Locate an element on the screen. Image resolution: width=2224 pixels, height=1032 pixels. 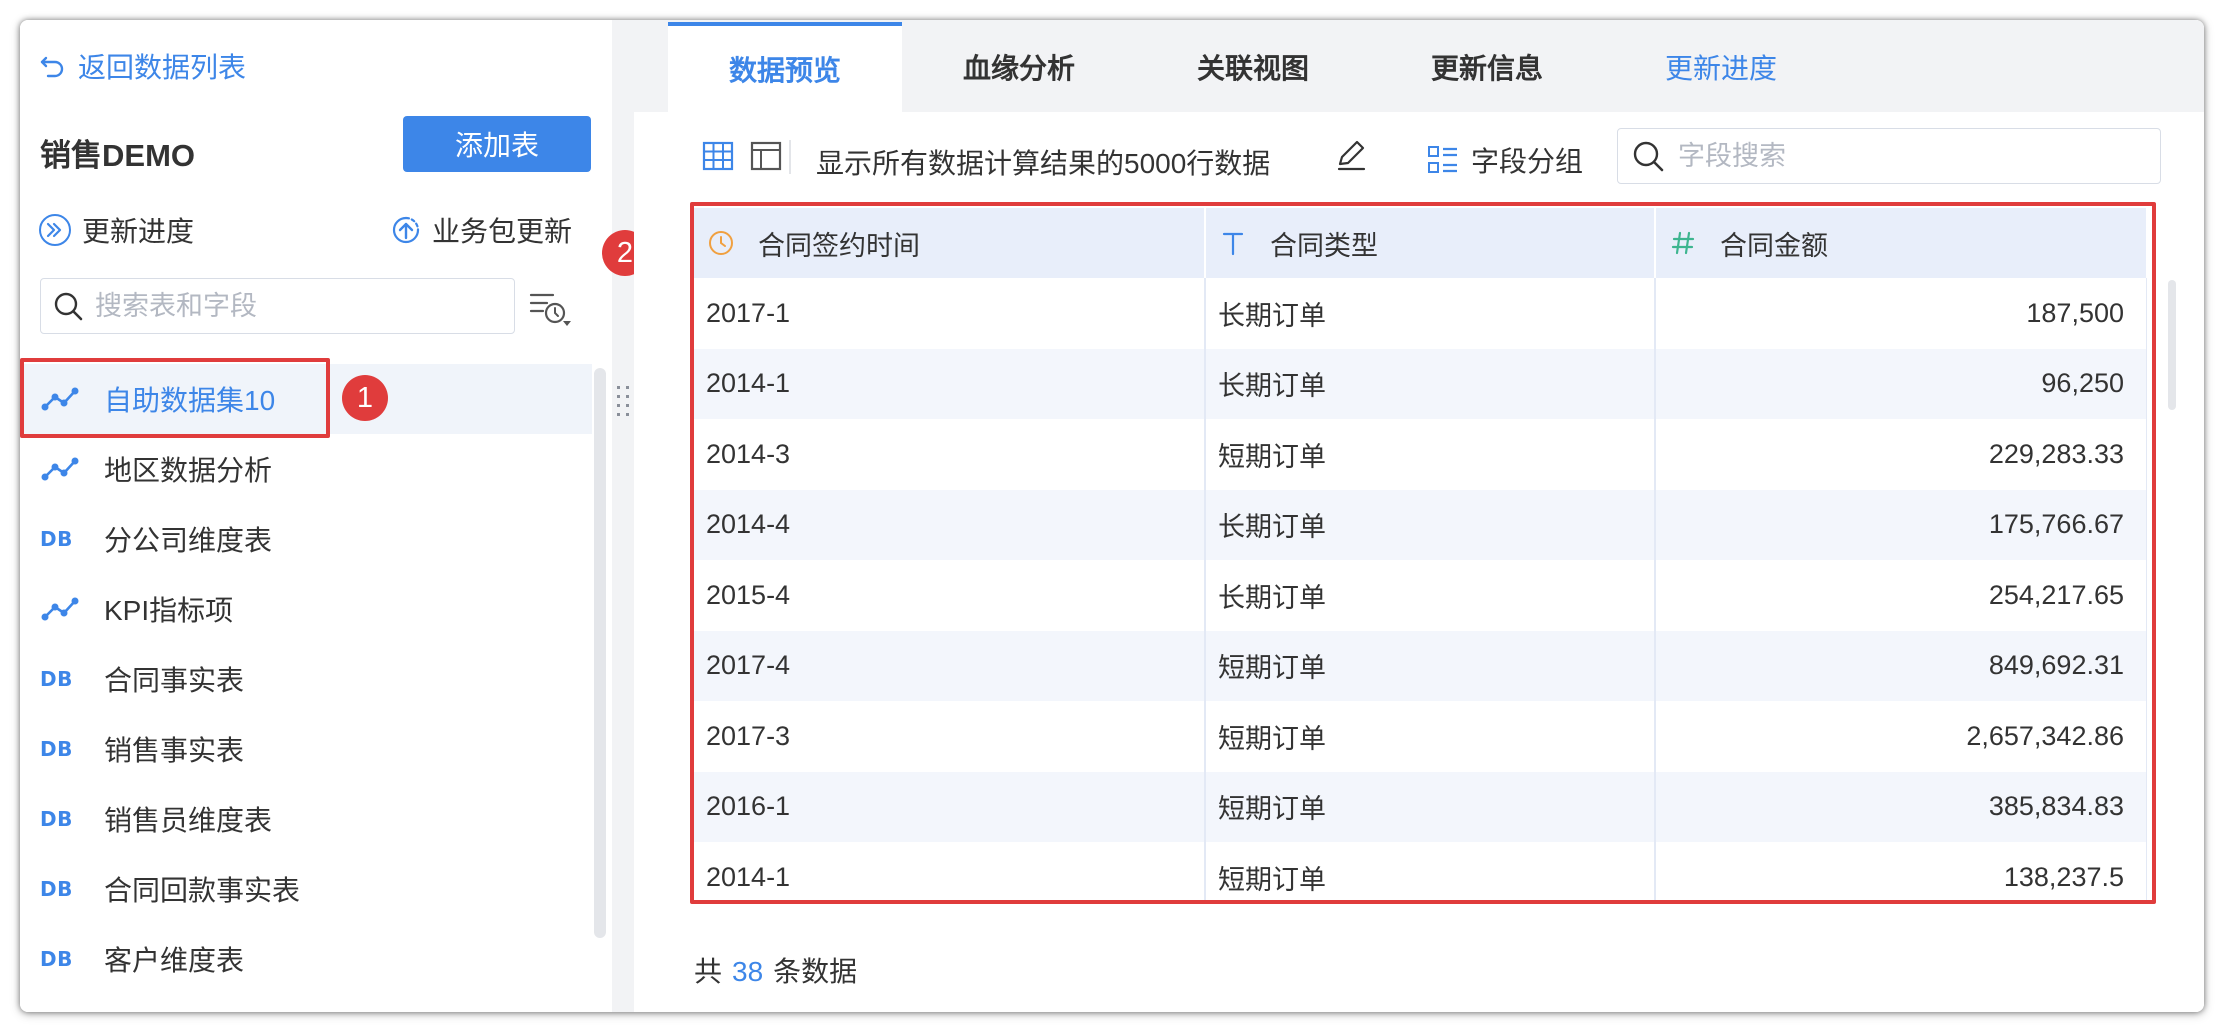
table-item-contract-fact: DB 合同事实表 is located at coordinates (306, 679).